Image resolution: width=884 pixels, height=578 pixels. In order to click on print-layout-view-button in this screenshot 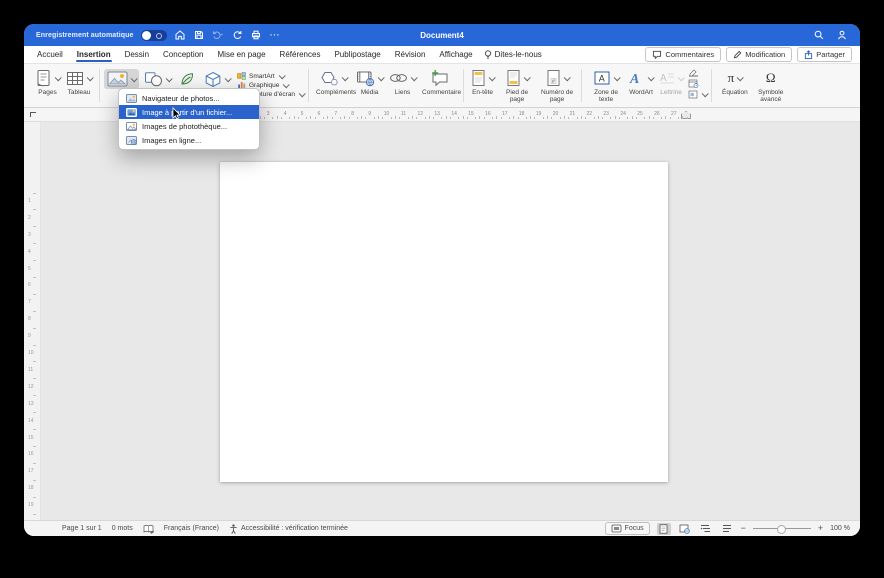, I will do `click(663, 528)`.